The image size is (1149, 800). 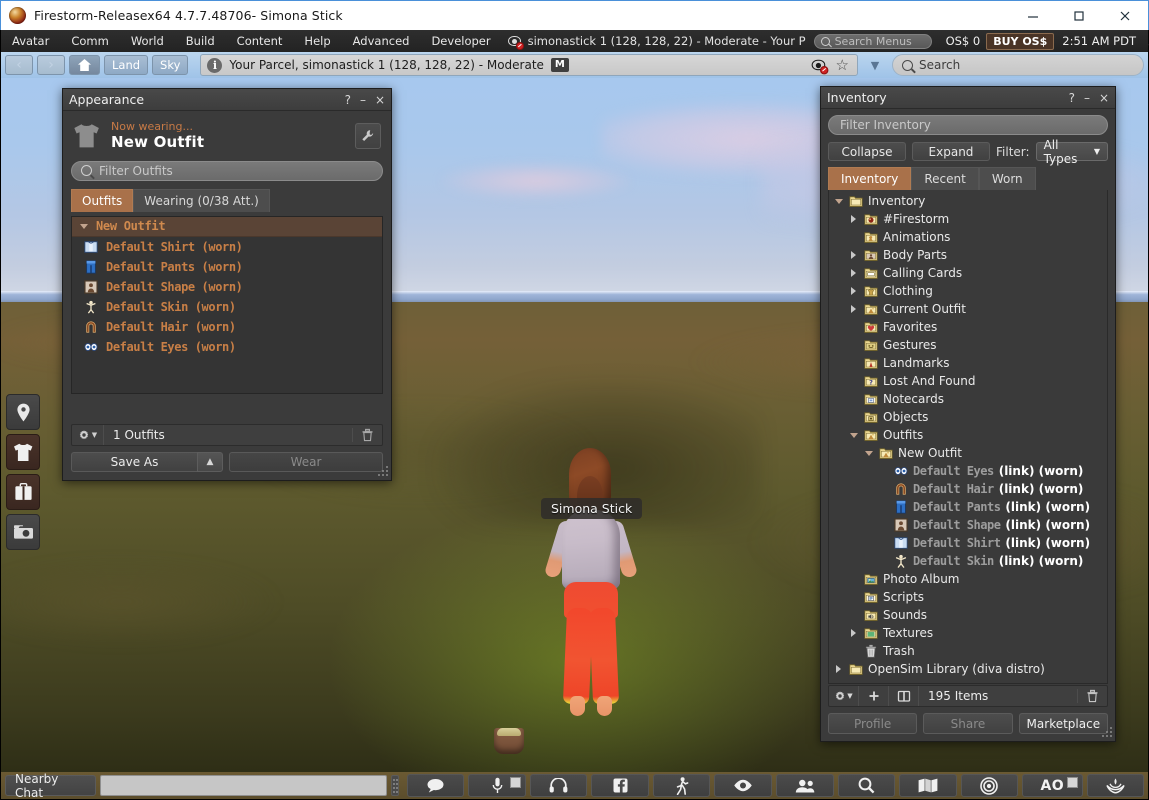 What do you see at coordinates (509, 741) in the screenshot?
I see `world-object-basket` at bounding box center [509, 741].